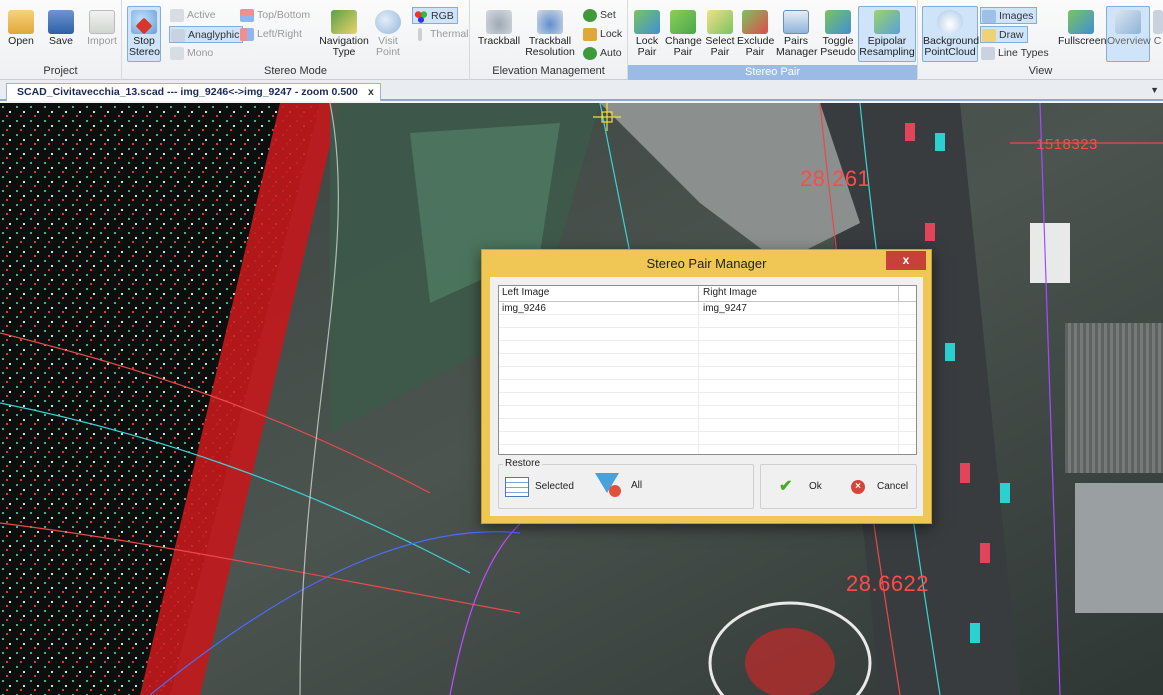 The width and height of the screenshot is (1163, 695). I want to click on trackball-resolution-button: Trackball Resolution, so click(550, 34).